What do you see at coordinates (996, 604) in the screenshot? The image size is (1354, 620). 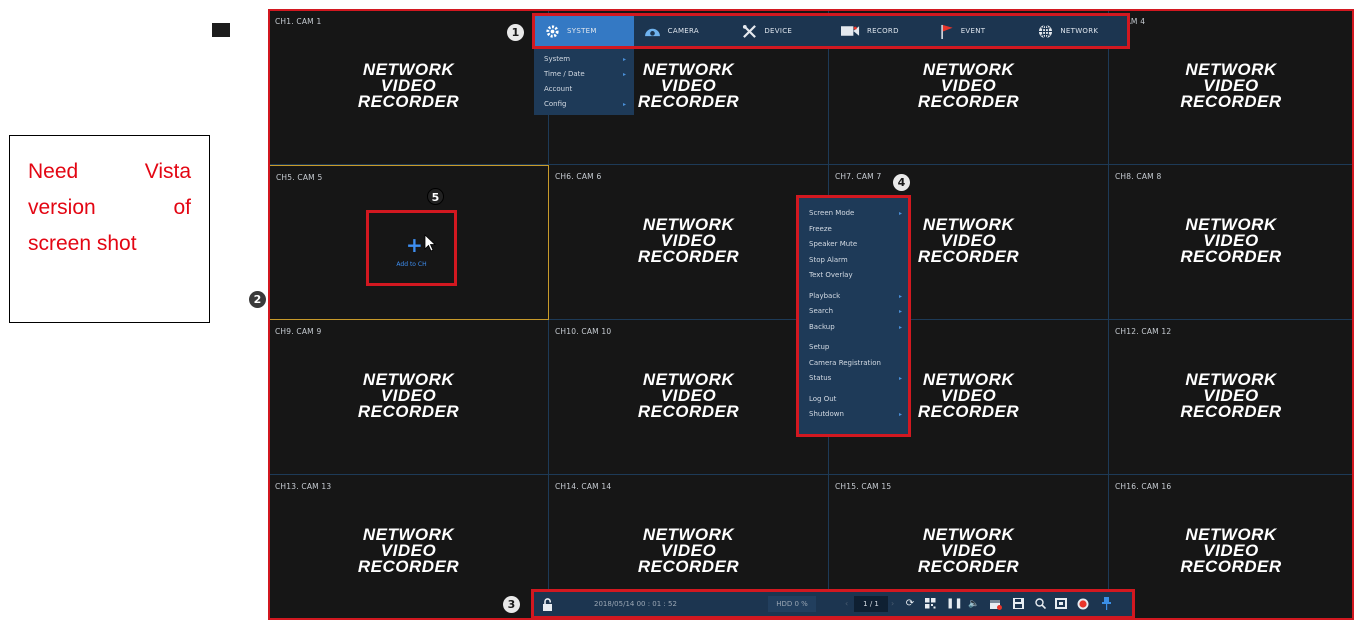 I see `alarm-stop-icon` at bounding box center [996, 604].